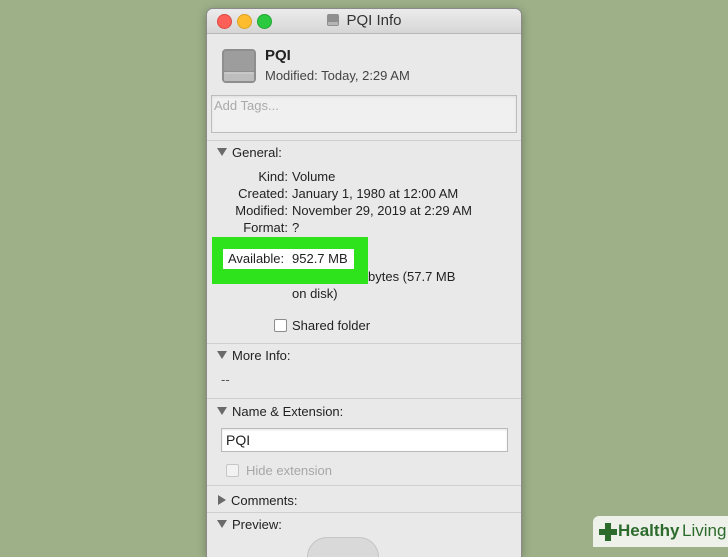  I want to click on info-key: Kind:, so click(273, 176).